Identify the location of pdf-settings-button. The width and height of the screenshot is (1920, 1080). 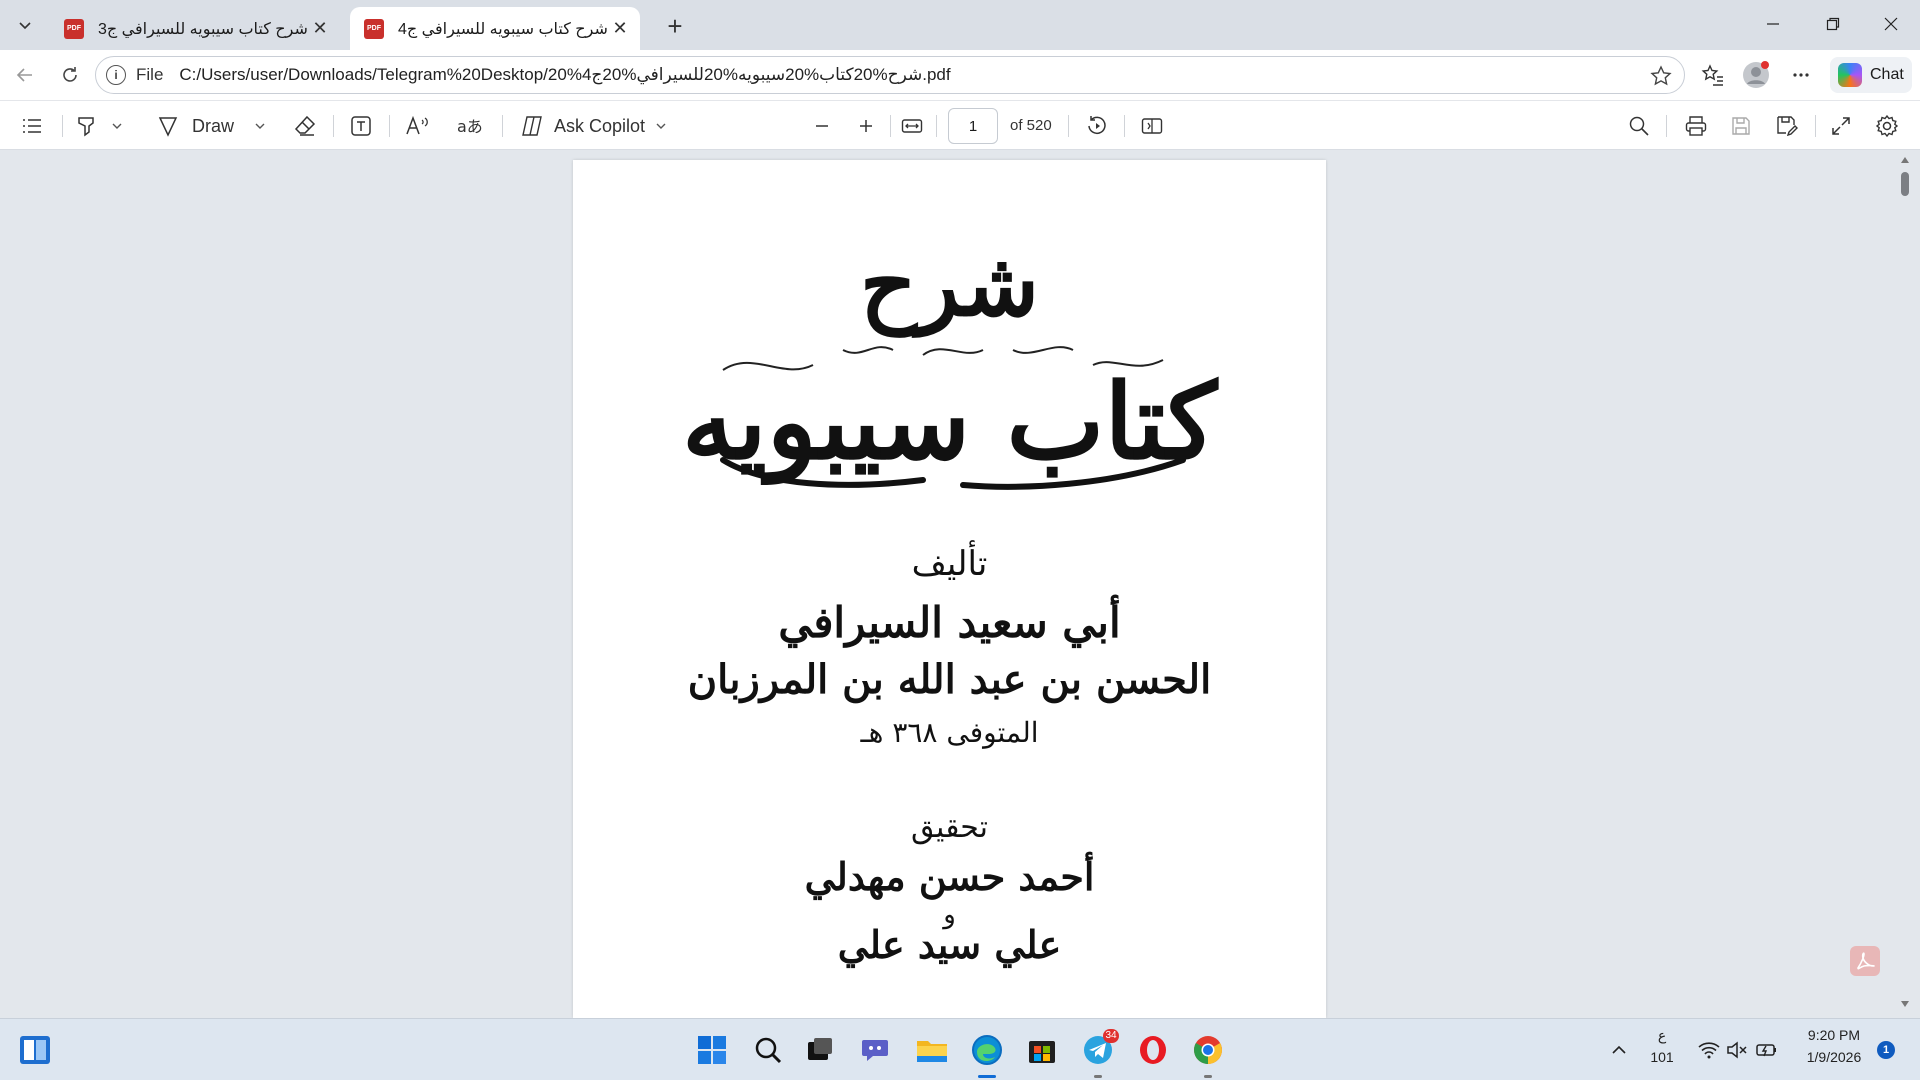
(1887, 126).